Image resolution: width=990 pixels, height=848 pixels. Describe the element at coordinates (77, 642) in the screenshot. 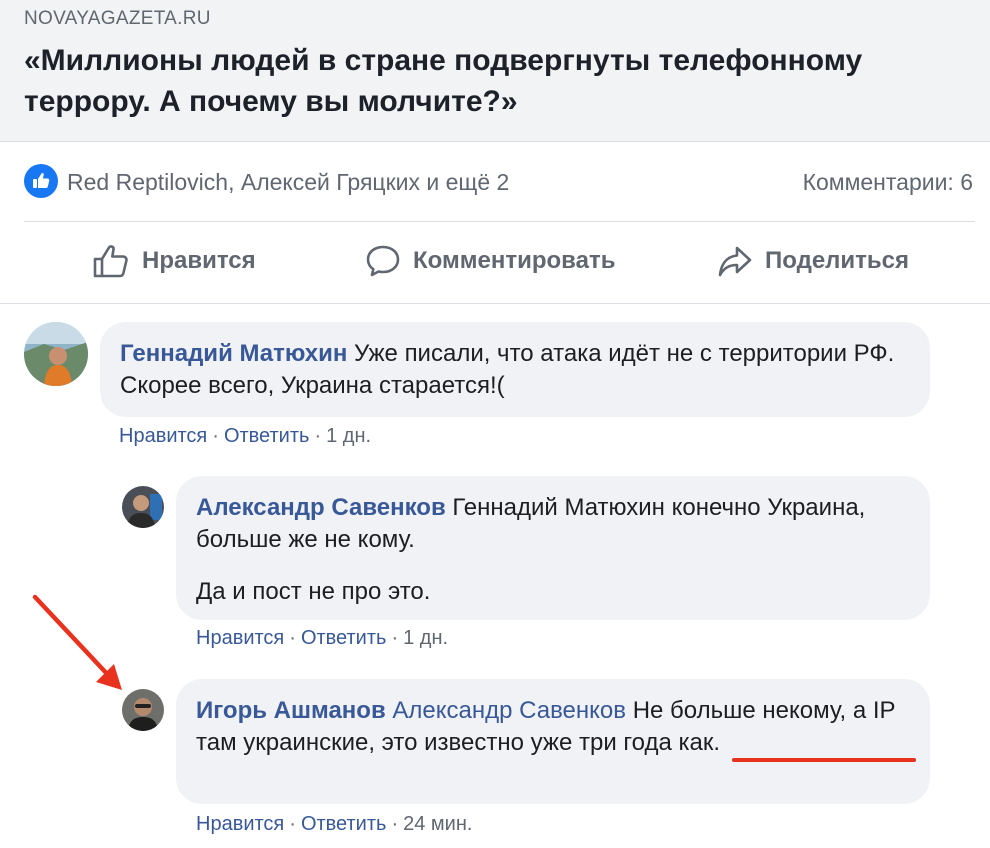

I see `annotation-arrow-icon` at that location.